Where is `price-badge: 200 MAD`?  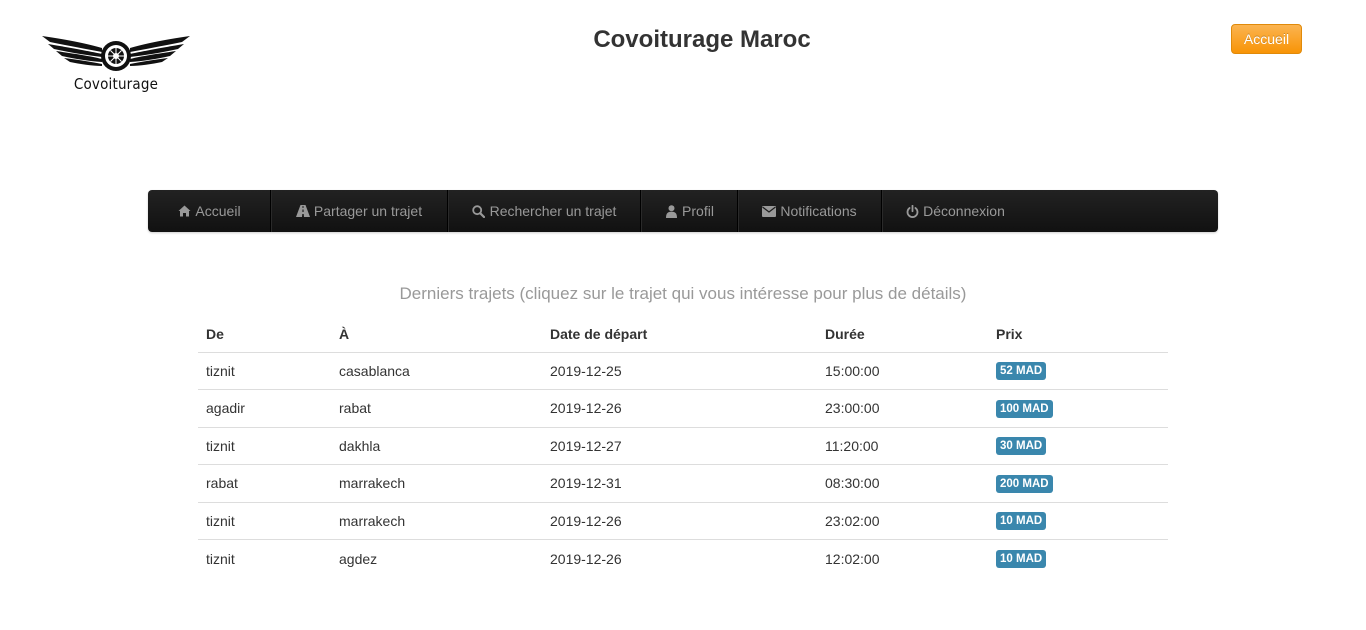 price-badge: 200 MAD is located at coordinates (1024, 483).